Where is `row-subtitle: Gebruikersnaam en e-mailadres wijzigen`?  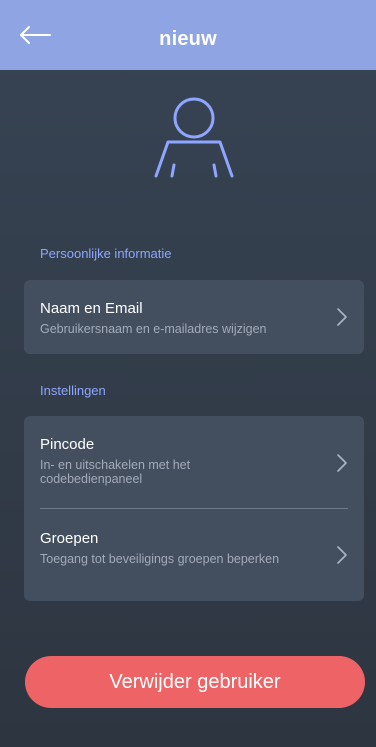 row-subtitle: Gebruikersnaam en e-mailadres wijzigen is located at coordinates (153, 329).